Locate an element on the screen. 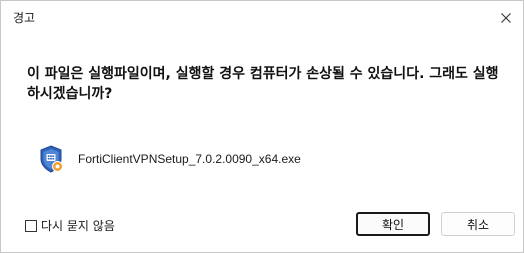  title-bar: 경고 is located at coordinates (262, 18).